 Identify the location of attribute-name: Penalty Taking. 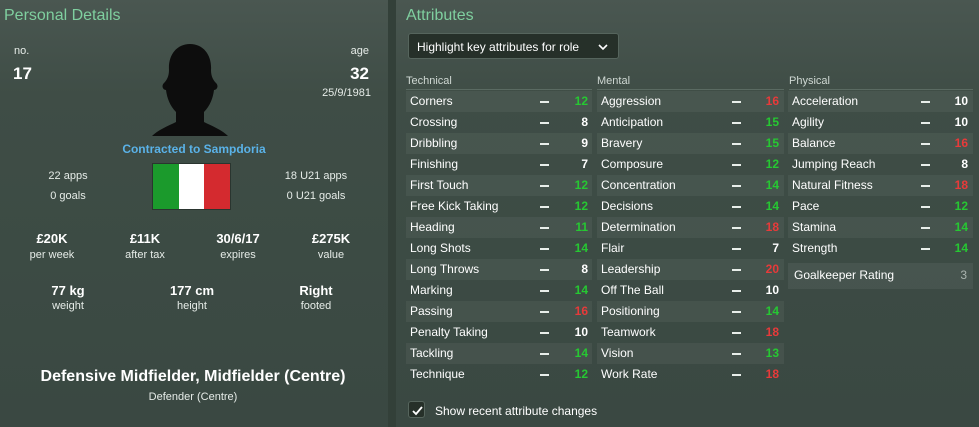
(449, 332).